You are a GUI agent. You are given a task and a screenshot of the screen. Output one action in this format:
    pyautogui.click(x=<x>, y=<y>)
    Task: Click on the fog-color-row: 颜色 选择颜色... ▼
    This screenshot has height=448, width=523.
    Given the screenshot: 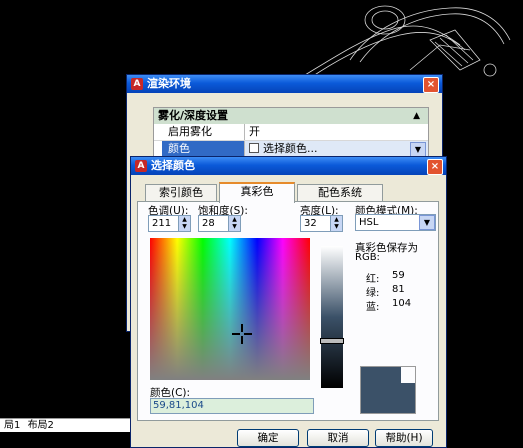 What is the action you would take?
    pyautogui.click(x=291, y=149)
    